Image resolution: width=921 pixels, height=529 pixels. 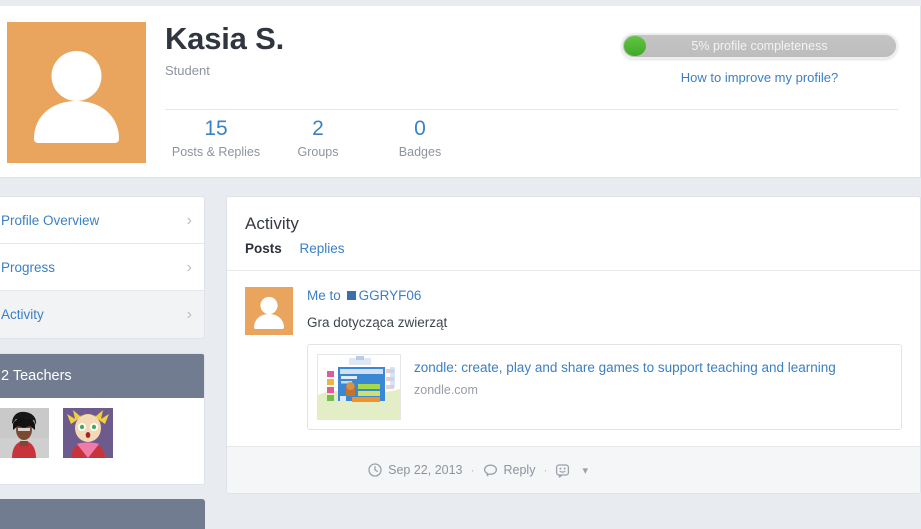 I want to click on teacher-avatar-2-image, so click(x=88, y=433).